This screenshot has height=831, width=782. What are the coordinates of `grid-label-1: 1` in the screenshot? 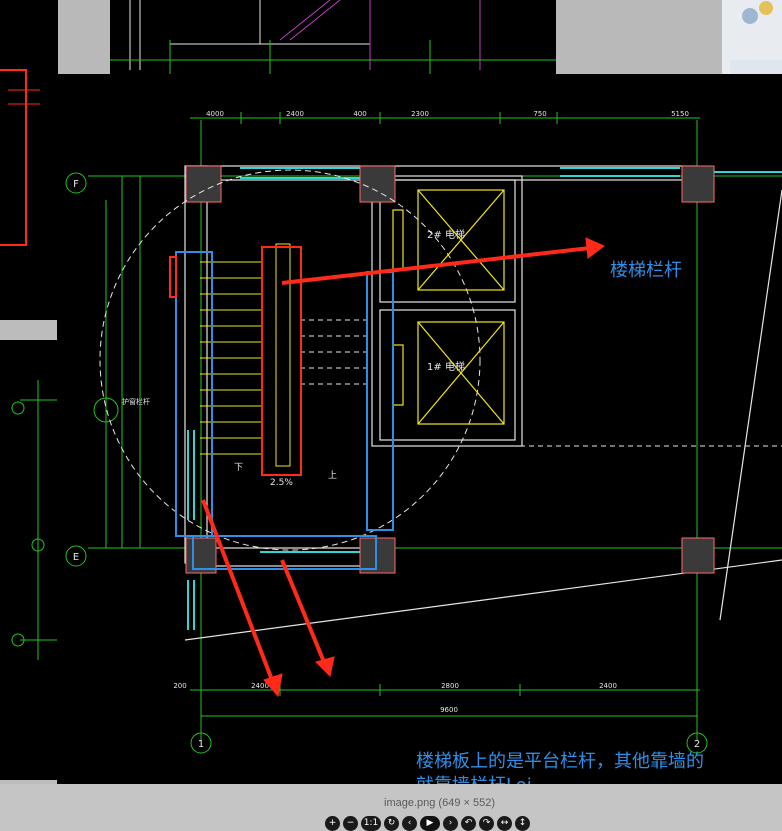 It's located at (201, 744).